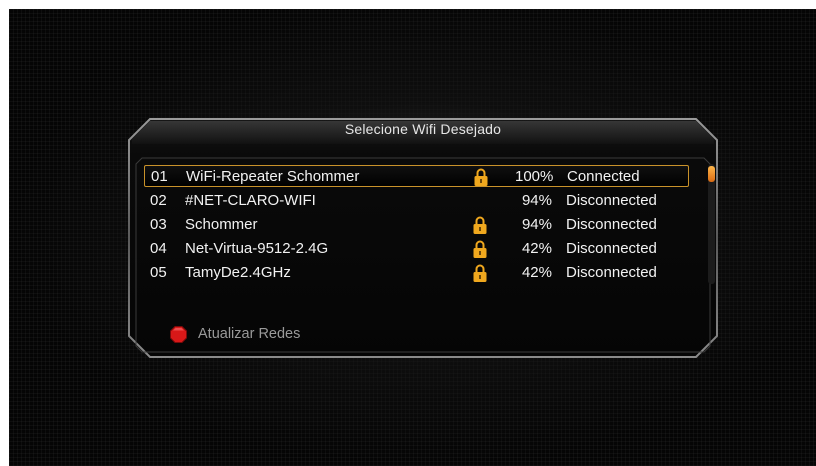 This screenshot has height=466, width=816. Describe the element at coordinates (221, 224) in the screenshot. I see `network-name: Schommer` at that location.